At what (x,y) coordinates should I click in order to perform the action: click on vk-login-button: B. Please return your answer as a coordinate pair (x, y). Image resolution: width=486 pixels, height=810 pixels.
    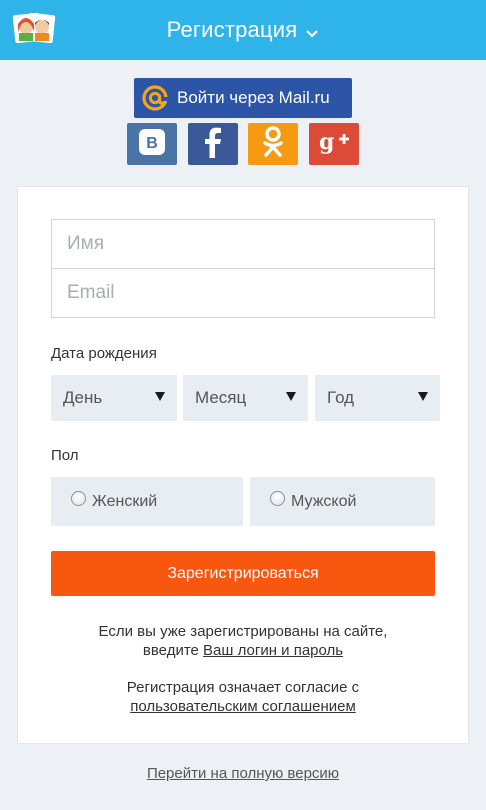
    Looking at the image, I should click on (152, 144).